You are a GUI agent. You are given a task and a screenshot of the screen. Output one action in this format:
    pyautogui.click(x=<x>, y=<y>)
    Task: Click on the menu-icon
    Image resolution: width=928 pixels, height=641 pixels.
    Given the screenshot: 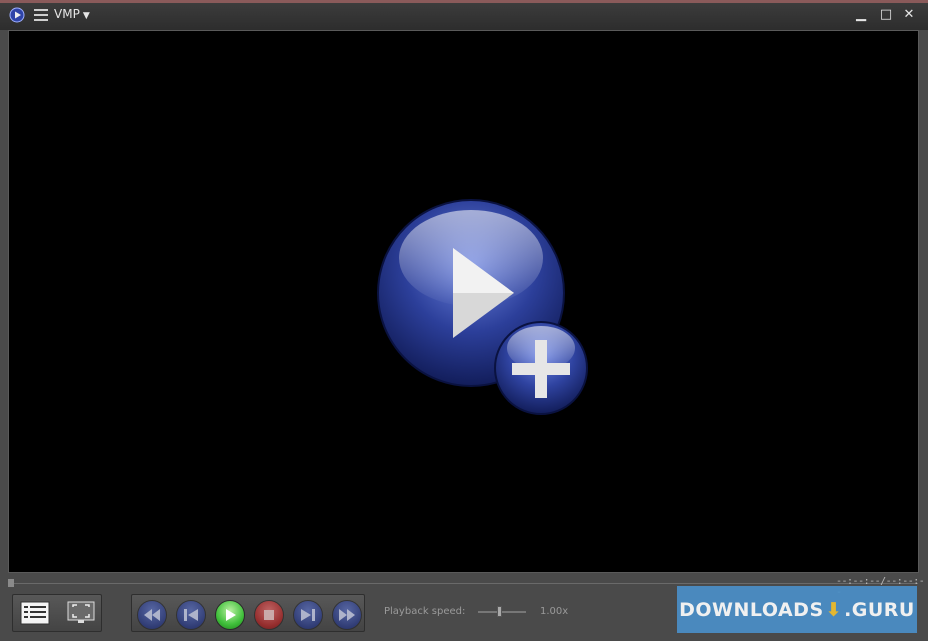 What is the action you would take?
    pyautogui.click(x=41, y=15)
    